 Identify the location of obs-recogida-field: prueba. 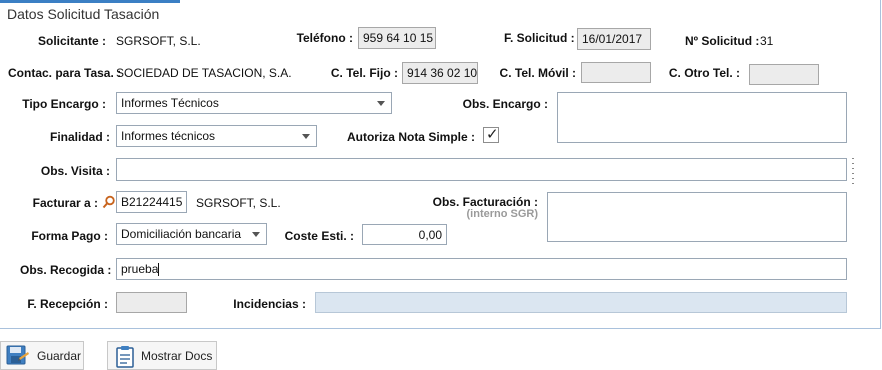
(481, 269).